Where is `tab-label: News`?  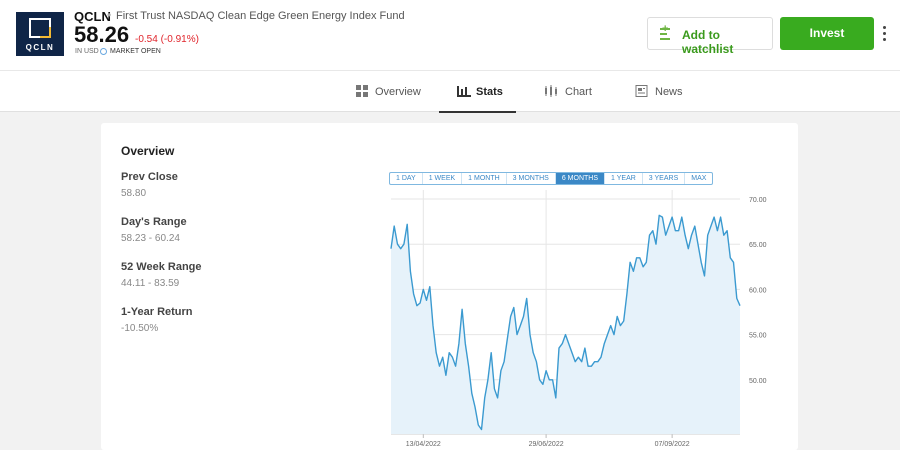 tab-label: News is located at coordinates (669, 92).